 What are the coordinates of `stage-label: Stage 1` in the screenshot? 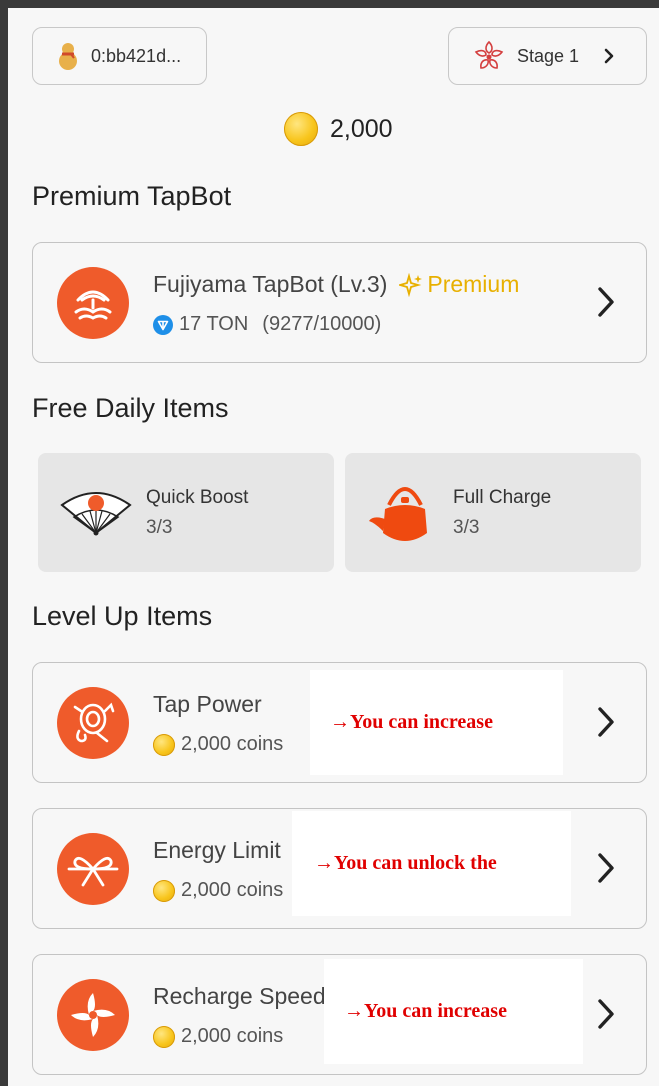 It's located at (548, 55).